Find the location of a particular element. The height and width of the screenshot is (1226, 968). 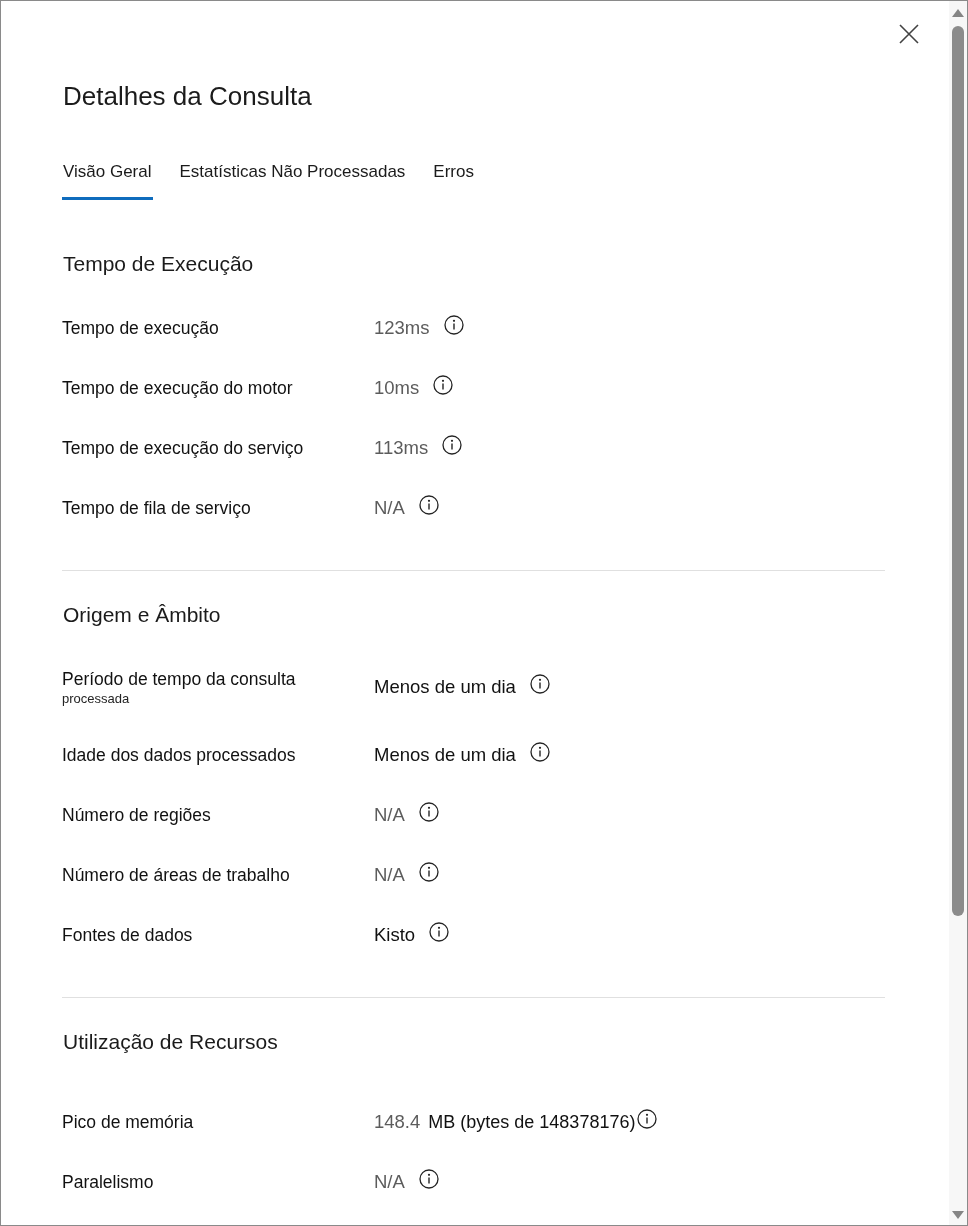

tab: Estatísticas Não Processadas is located at coordinates (292, 174).